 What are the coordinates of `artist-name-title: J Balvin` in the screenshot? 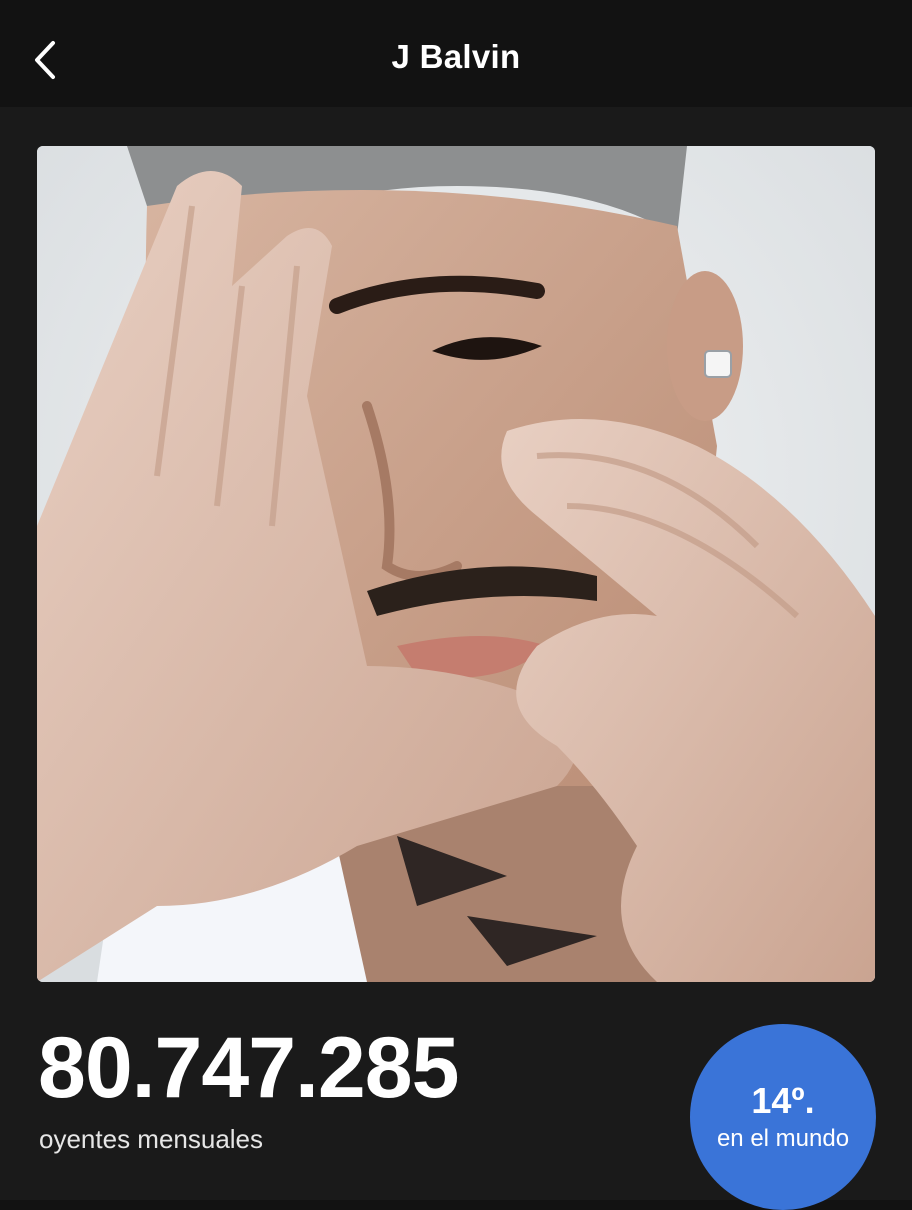 It's located at (456, 56).